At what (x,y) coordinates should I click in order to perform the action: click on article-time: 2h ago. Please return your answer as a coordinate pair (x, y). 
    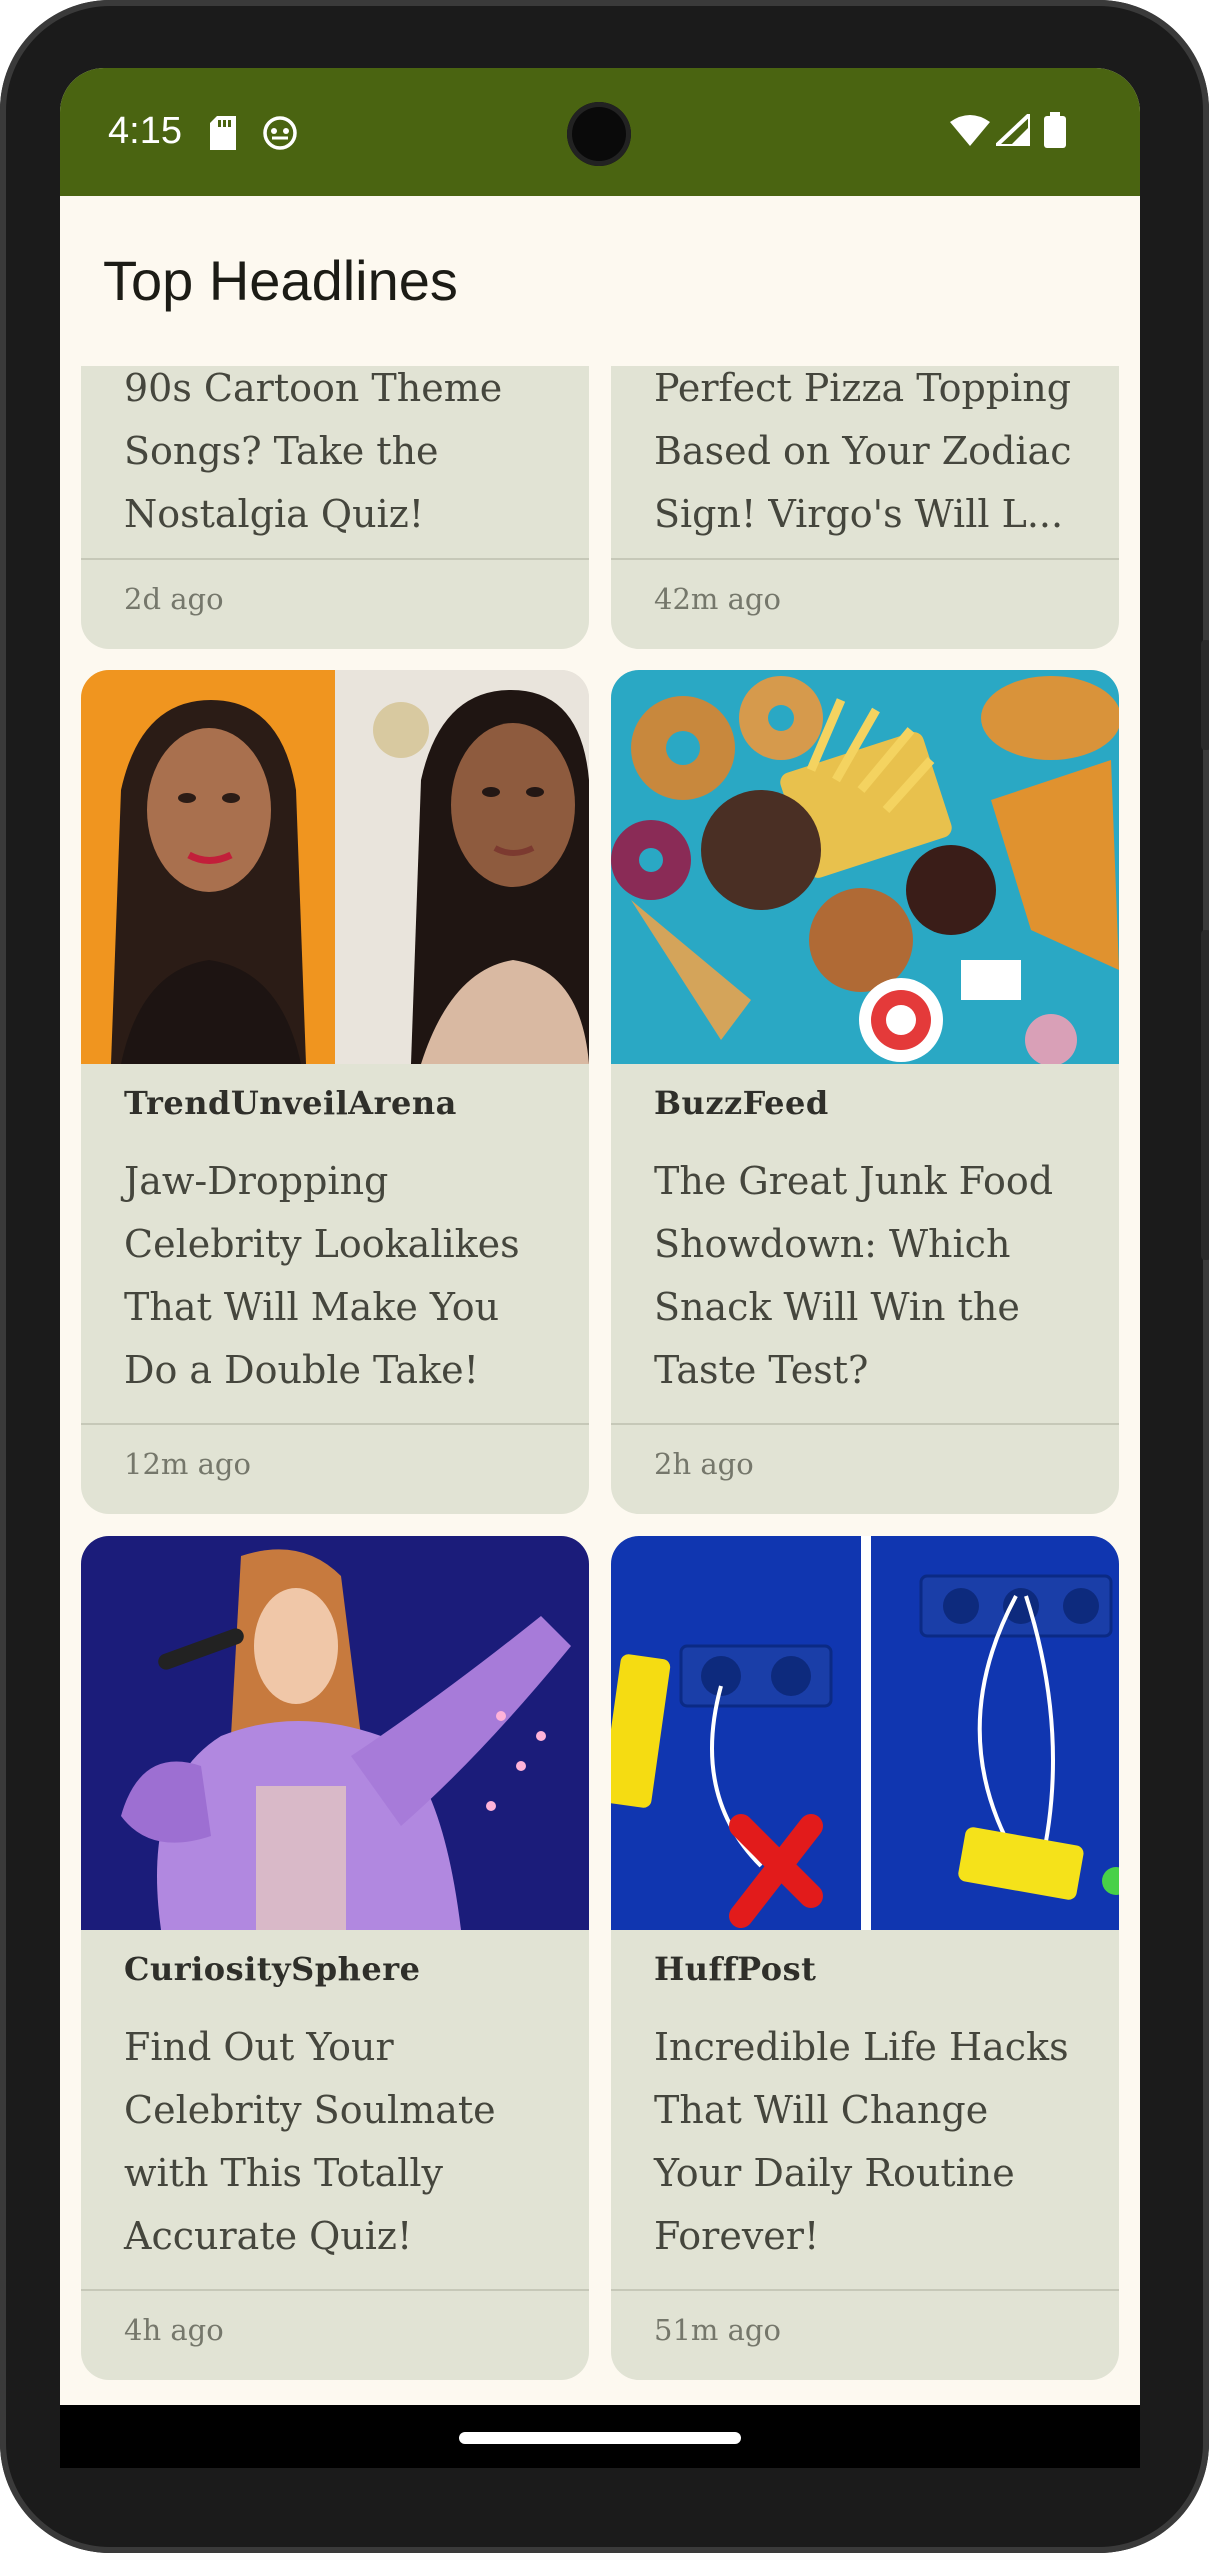
    Looking at the image, I should click on (704, 1464).